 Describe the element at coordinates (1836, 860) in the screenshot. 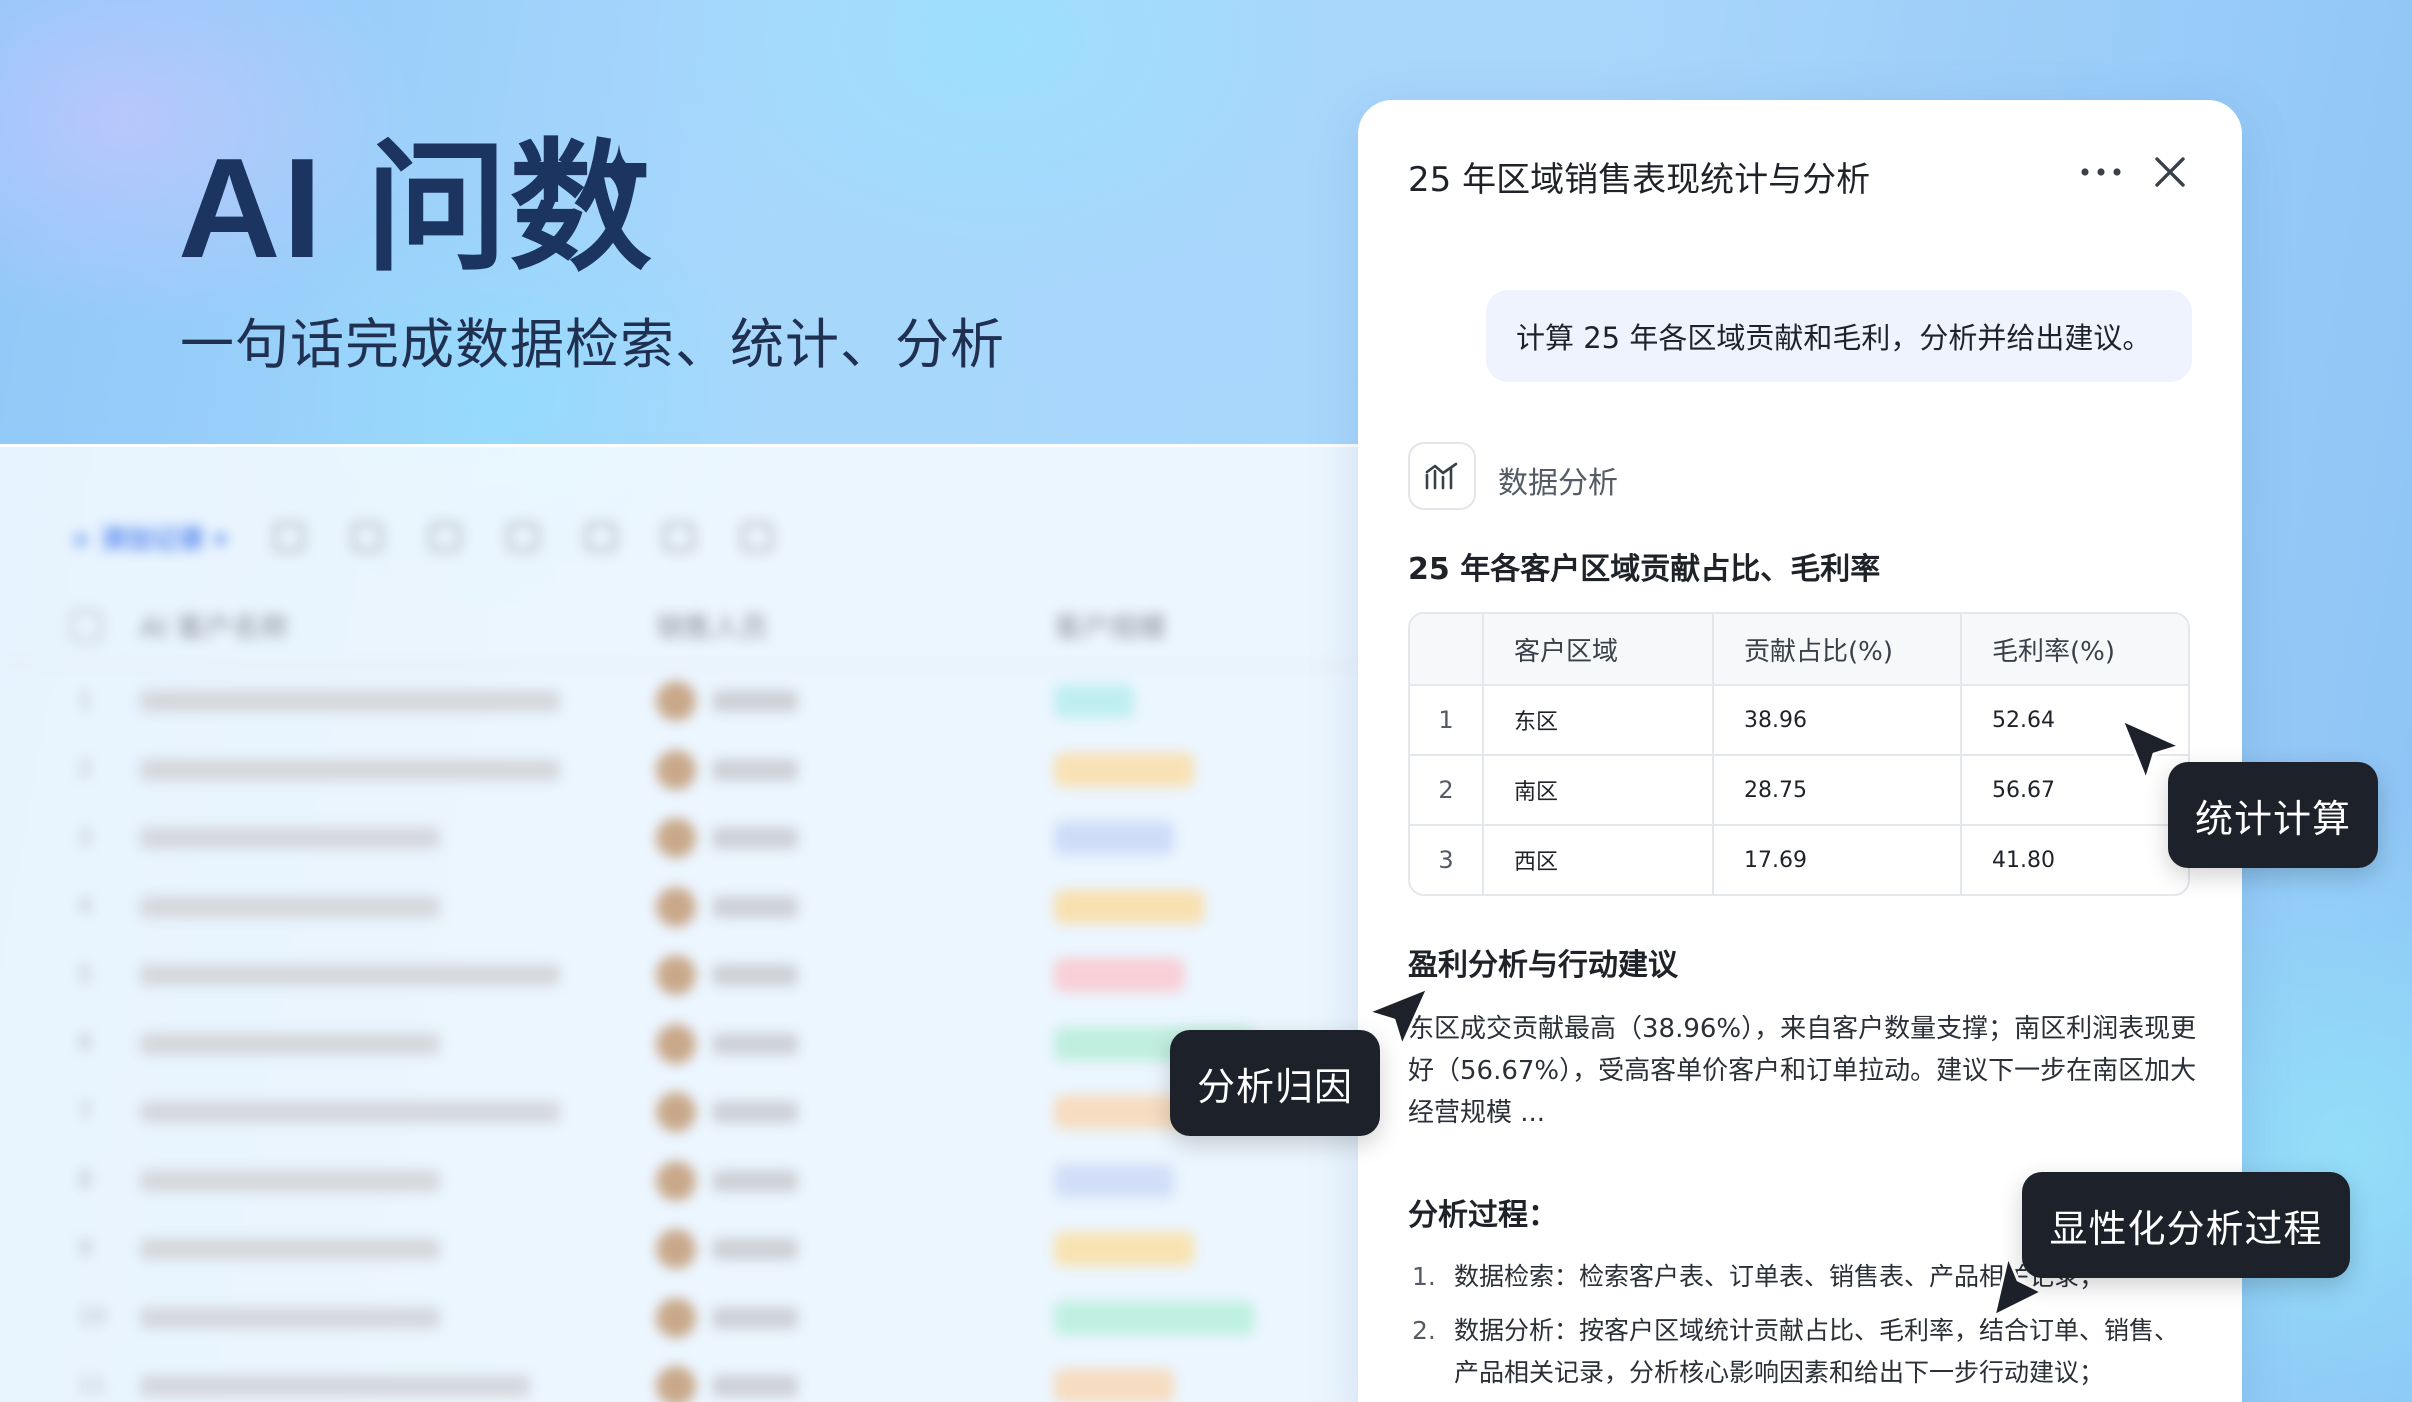

I see `share-cell: 17.69` at that location.